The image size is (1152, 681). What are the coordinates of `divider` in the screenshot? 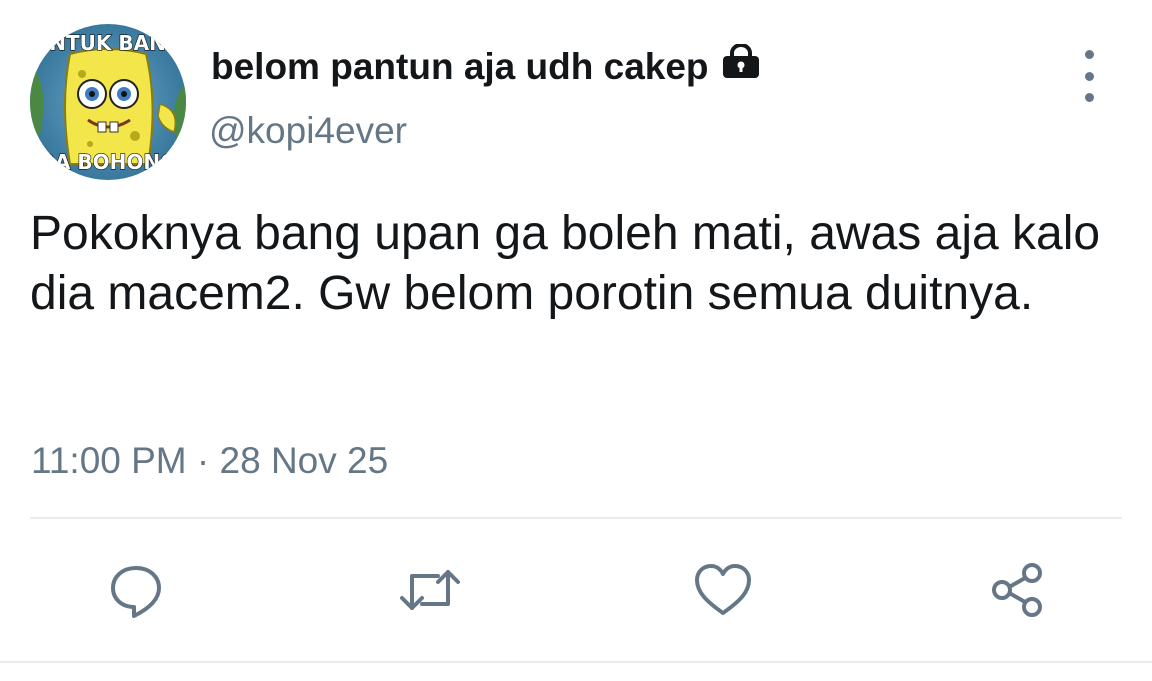 It's located at (576, 518).